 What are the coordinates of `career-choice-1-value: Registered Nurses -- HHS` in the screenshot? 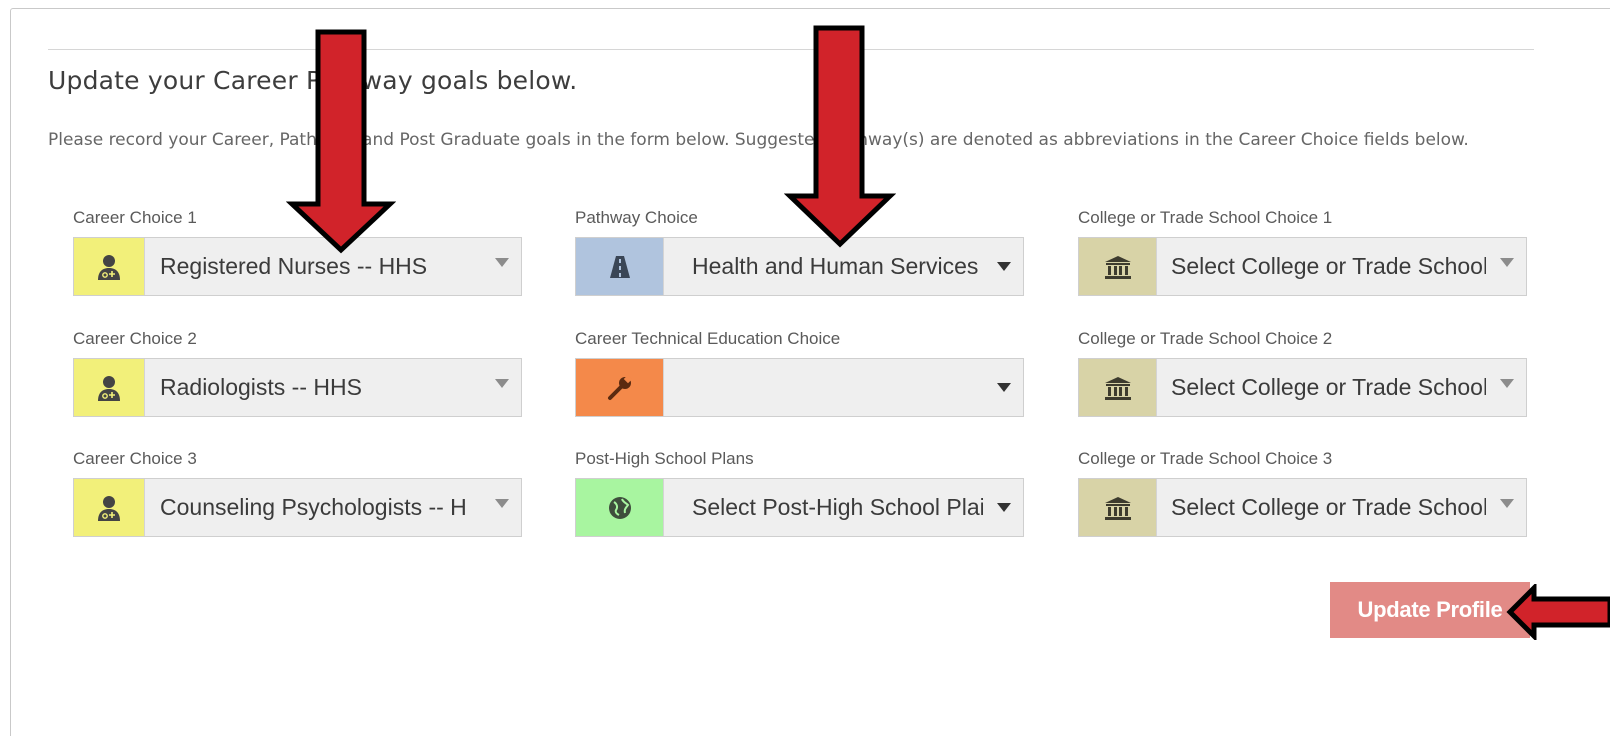 It's located at (294, 266).